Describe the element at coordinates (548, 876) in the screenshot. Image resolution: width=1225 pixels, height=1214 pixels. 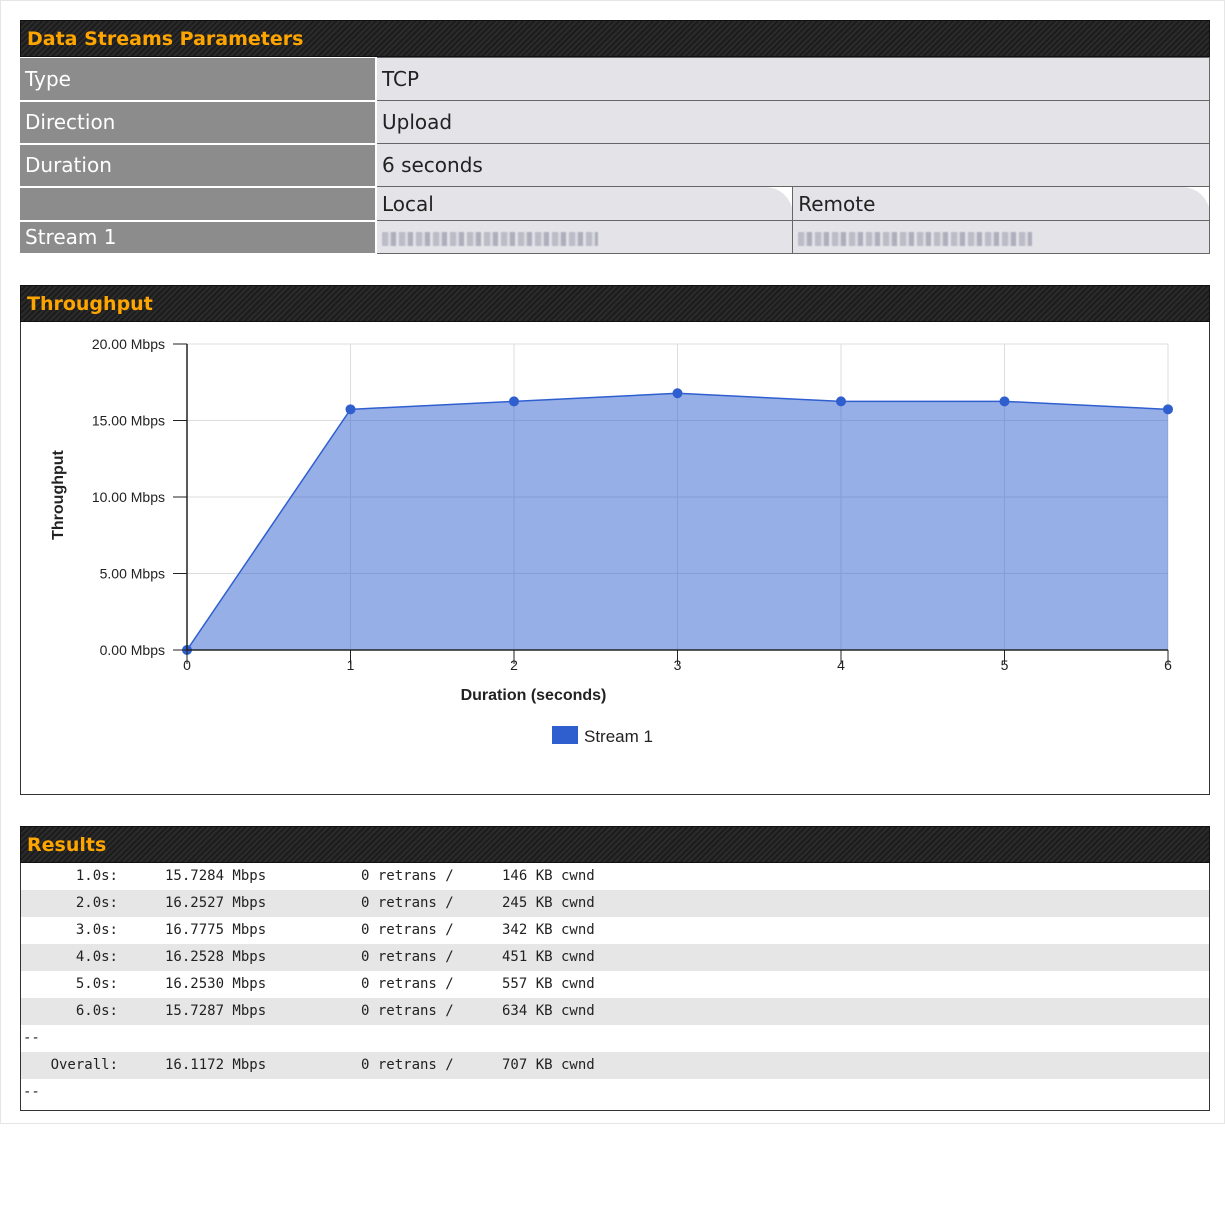
I see `result-cwnd: 146 KB cwnd` at that location.